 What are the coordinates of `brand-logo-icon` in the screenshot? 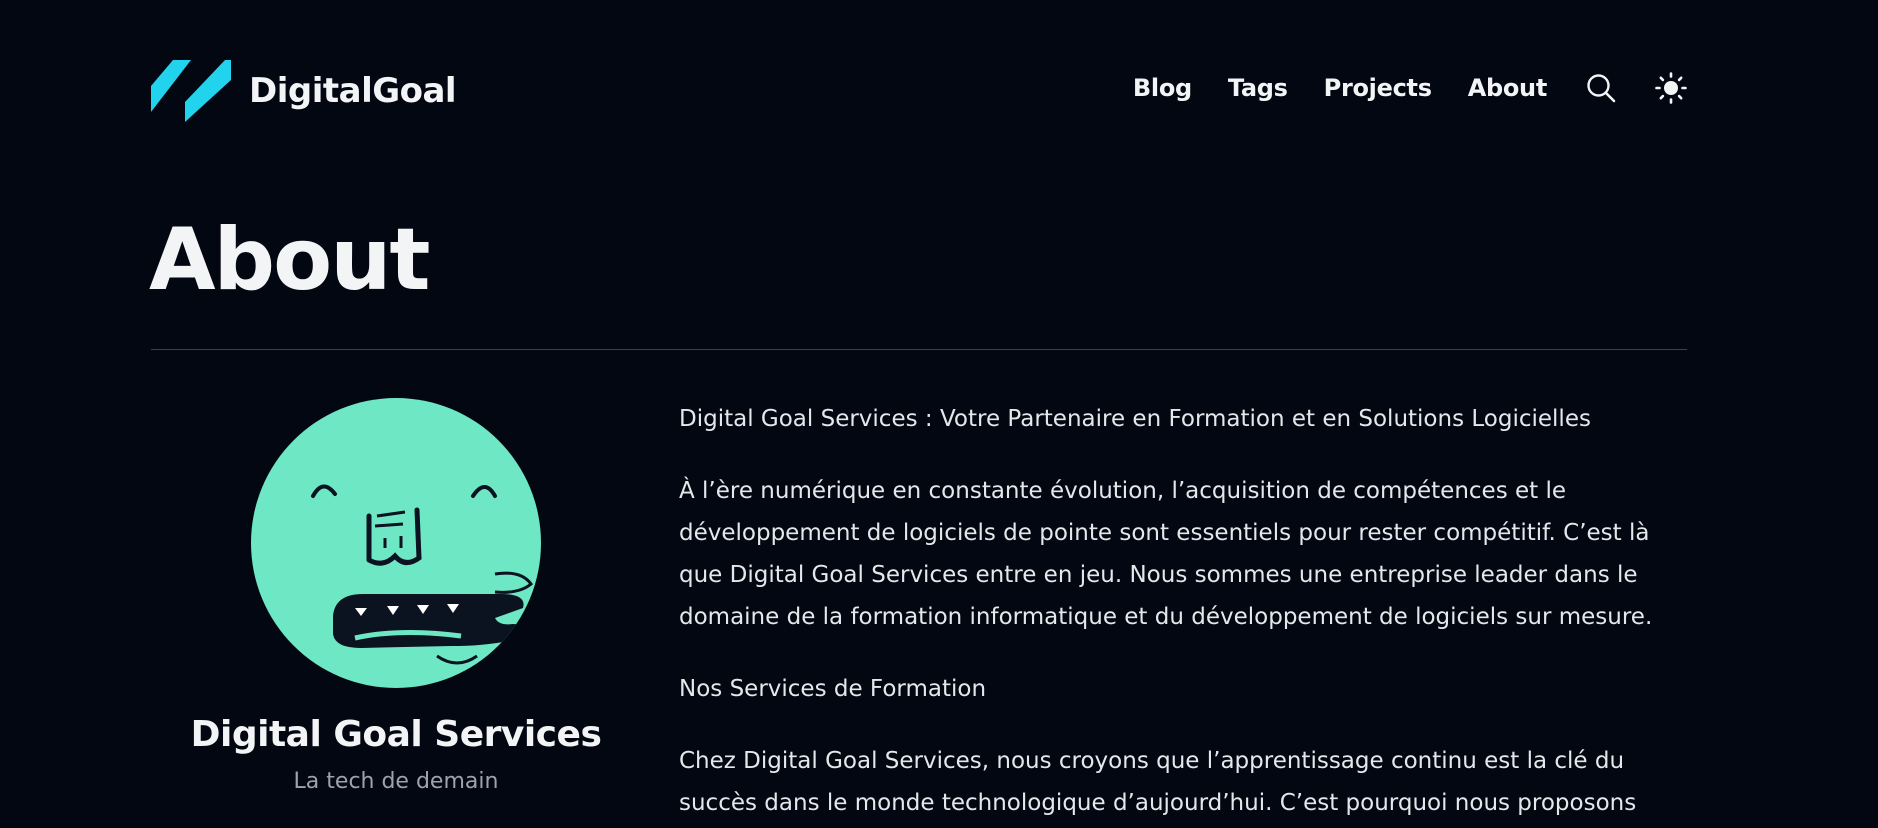 It's located at (191, 91).